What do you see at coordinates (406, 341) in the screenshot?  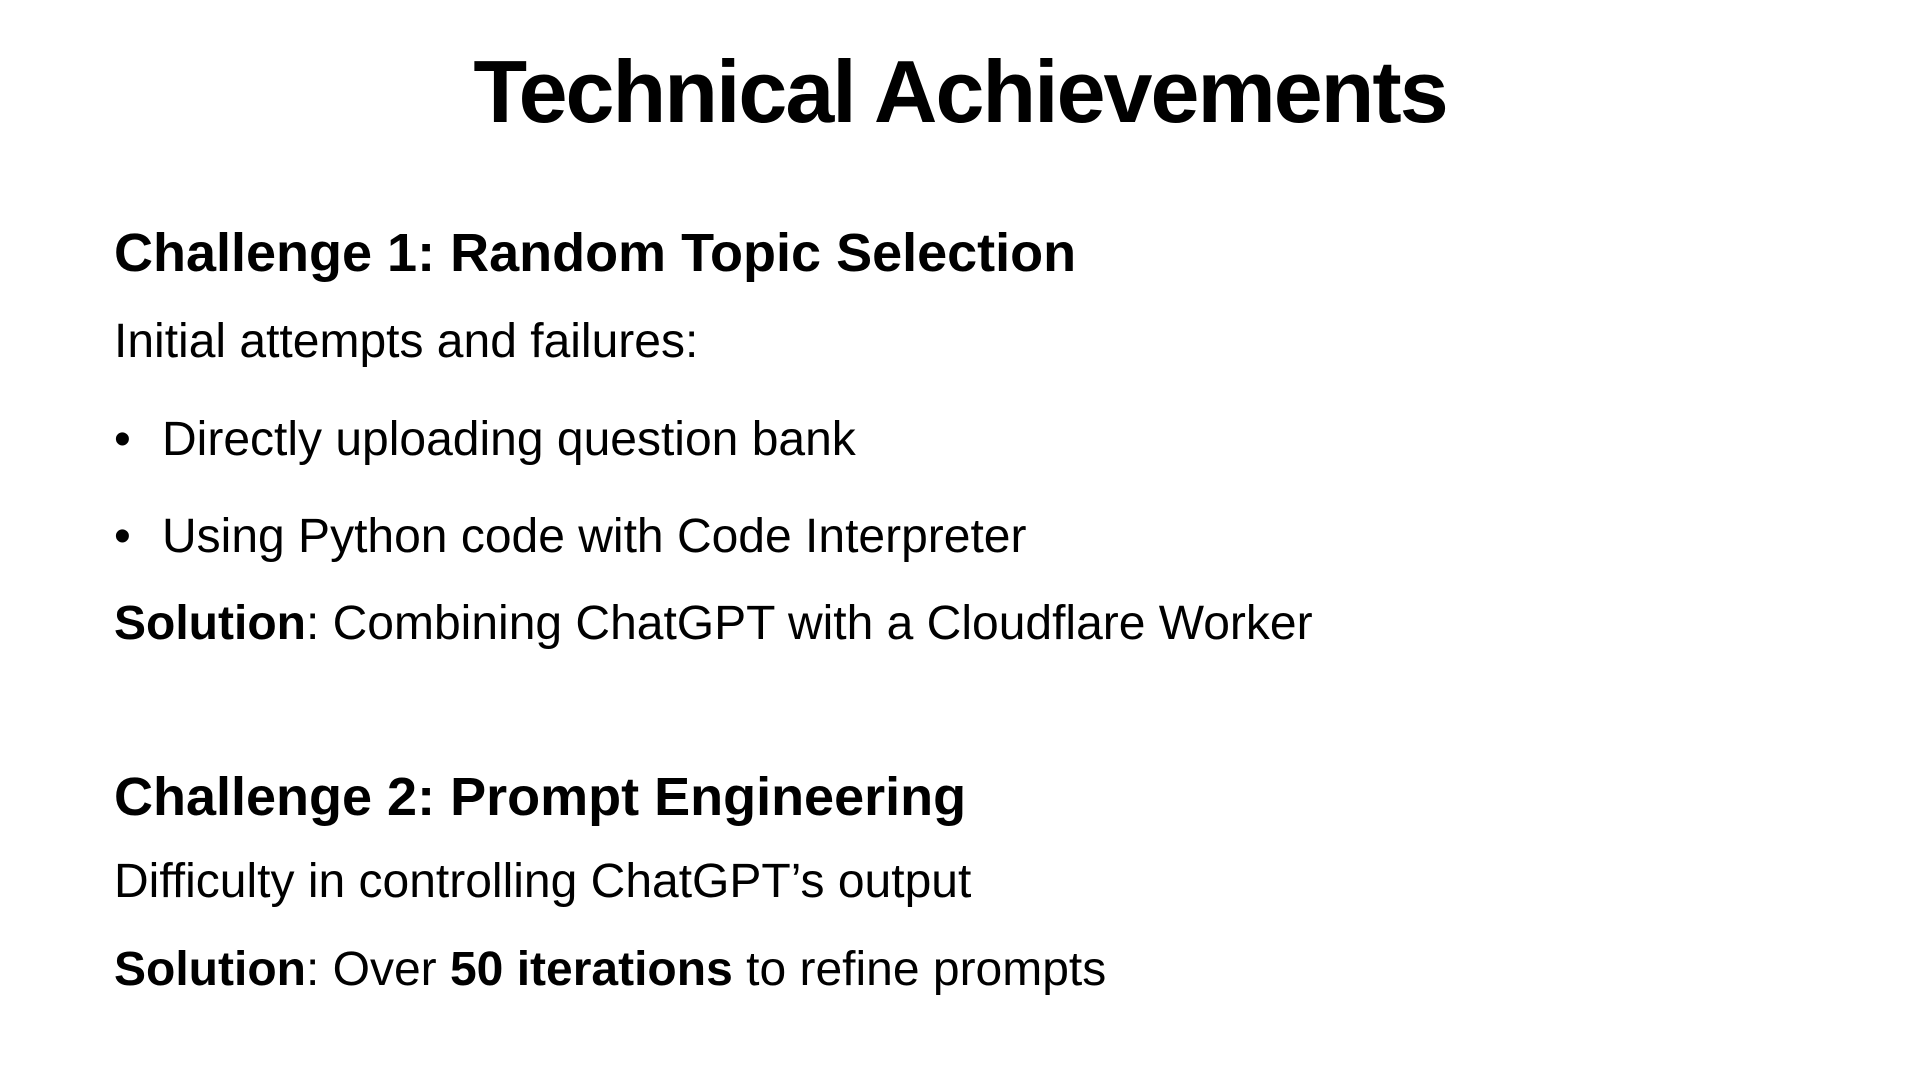 I see `challenge-1-intro: Initial attempts and failures:` at bounding box center [406, 341].